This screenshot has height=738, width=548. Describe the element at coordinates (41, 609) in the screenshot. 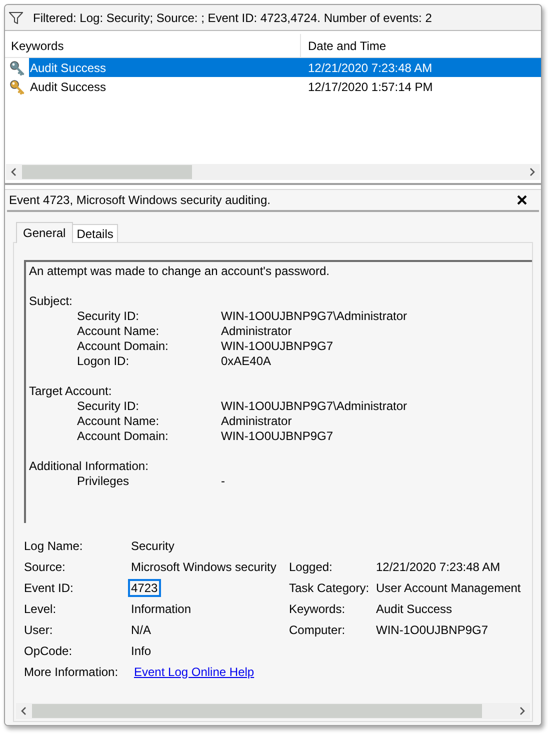

I see `property-label: Level:` at that location.